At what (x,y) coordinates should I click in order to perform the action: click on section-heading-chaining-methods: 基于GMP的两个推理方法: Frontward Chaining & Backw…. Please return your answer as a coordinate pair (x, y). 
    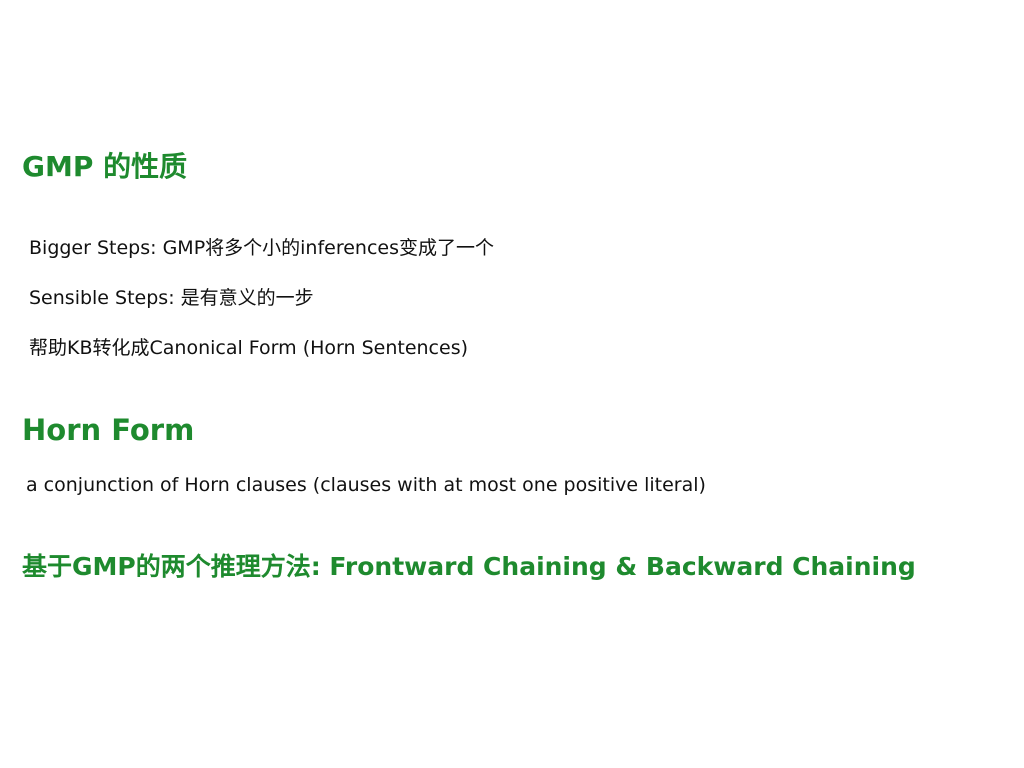
    Looking at the image, I should click on (469, 566).